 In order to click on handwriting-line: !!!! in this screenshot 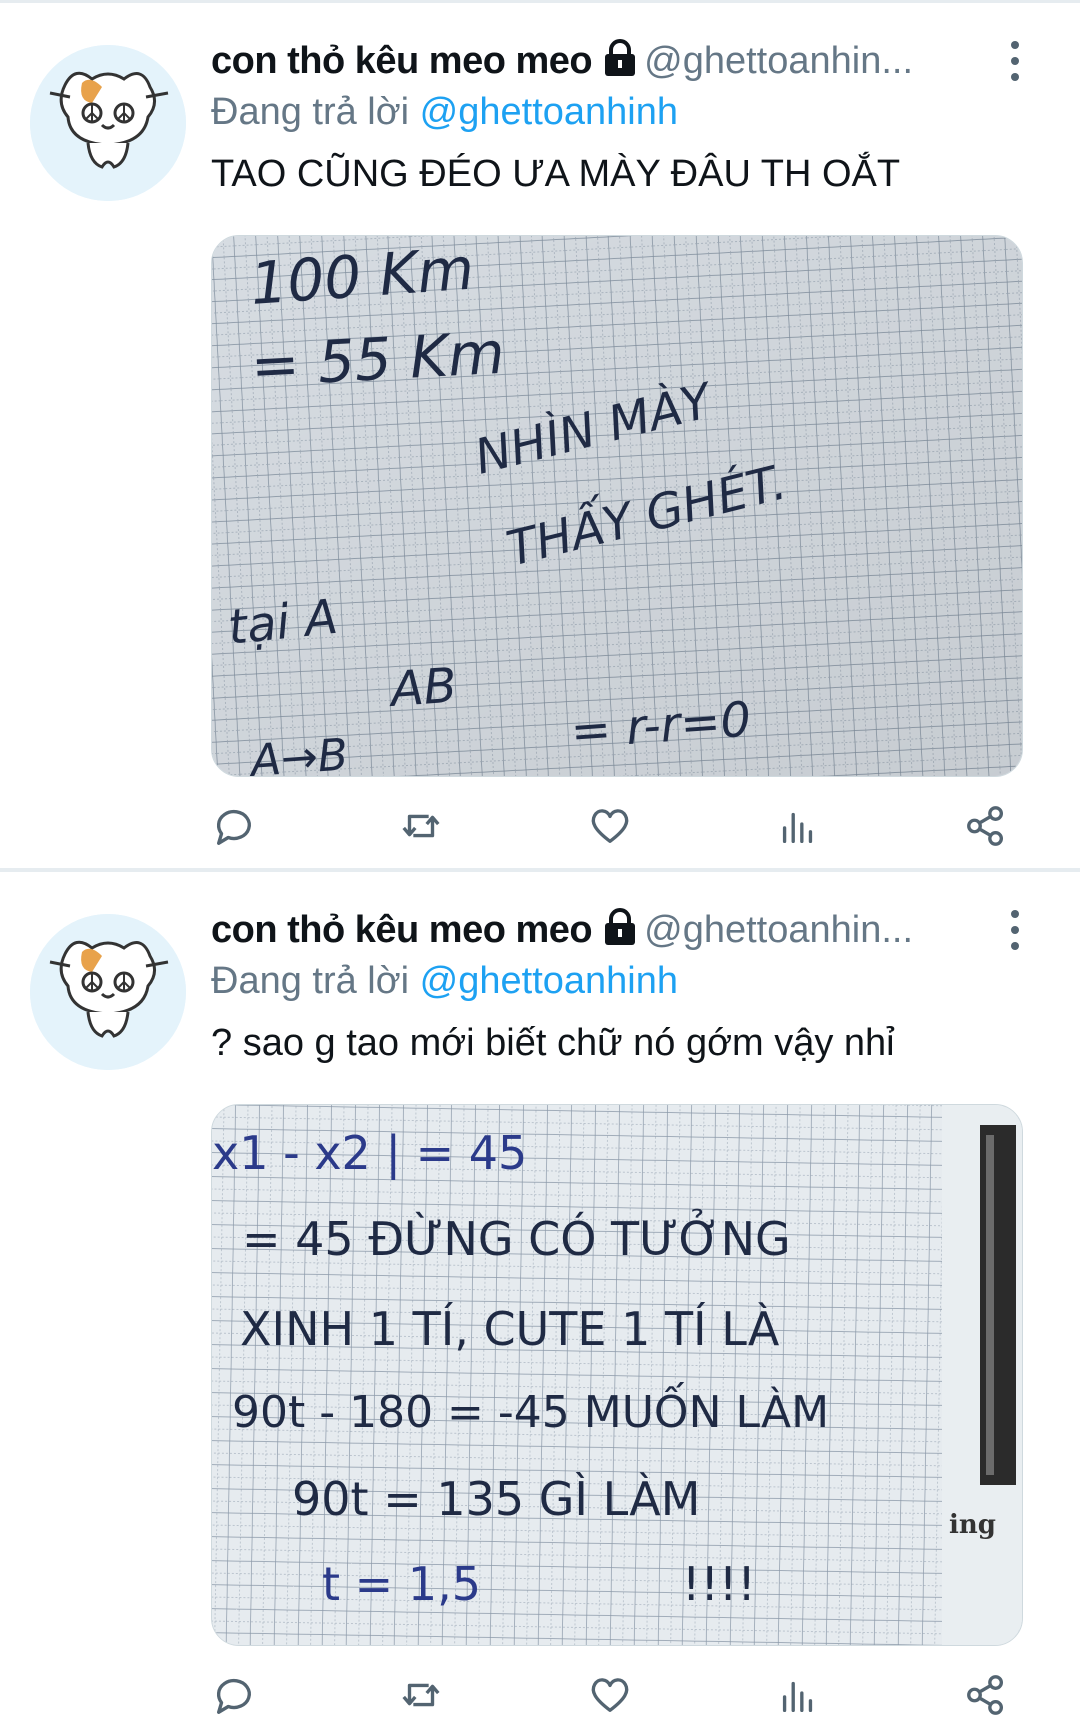, I will do `click(719, 1584)`.